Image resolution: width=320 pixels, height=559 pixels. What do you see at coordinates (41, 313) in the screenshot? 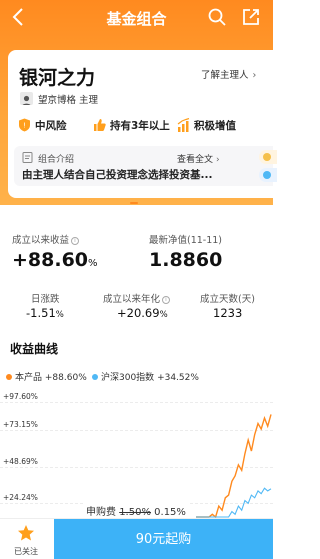
I see `daily-change-number: -1.51` at bounding box center [41, 313].